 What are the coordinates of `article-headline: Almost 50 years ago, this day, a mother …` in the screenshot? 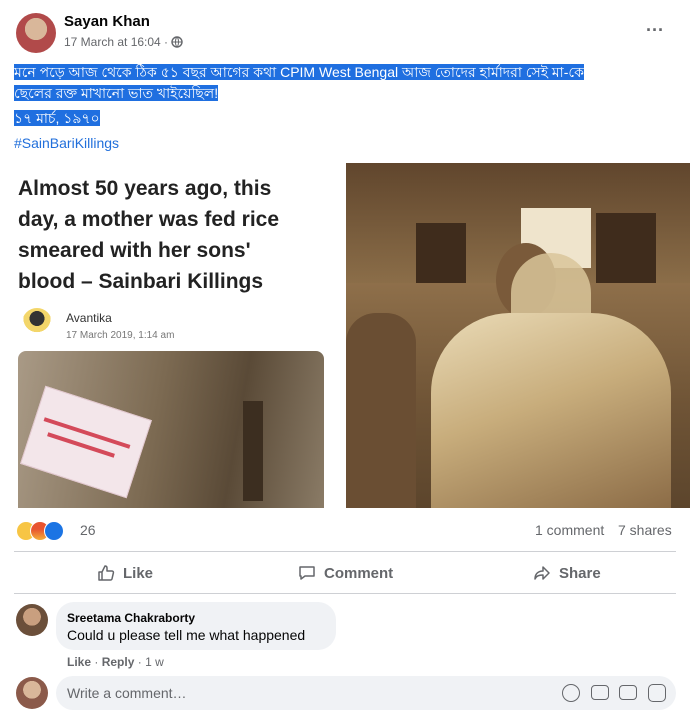 It's located at (148, 235).